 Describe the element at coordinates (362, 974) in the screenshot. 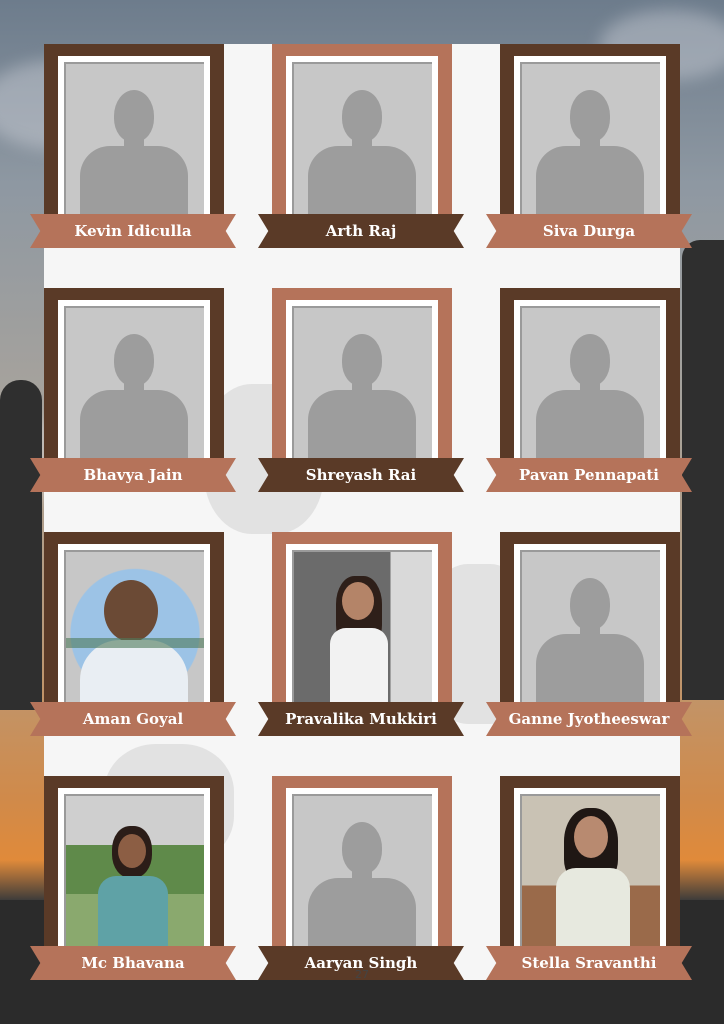

I see `page-number: 27` at that location.